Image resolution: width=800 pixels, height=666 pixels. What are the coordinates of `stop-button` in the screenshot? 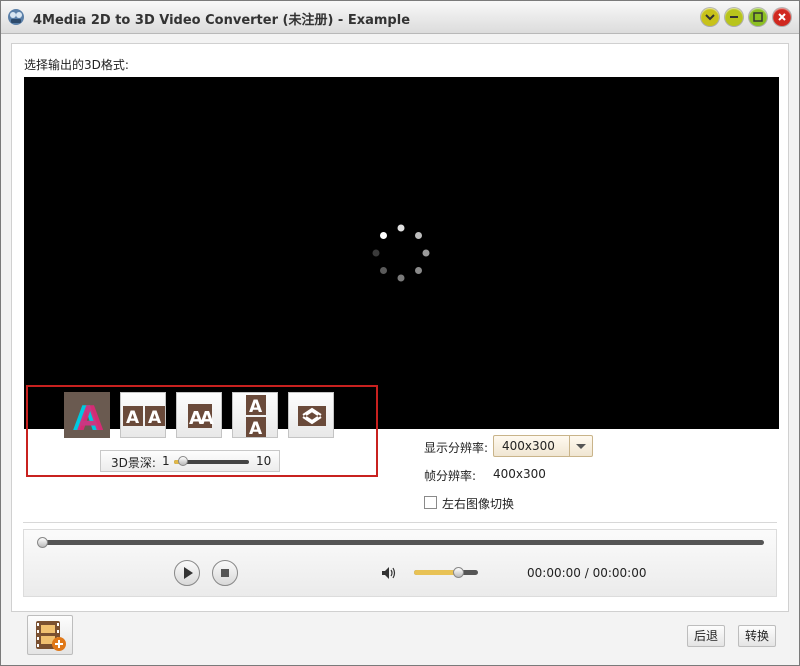 It's located at (225, 573).